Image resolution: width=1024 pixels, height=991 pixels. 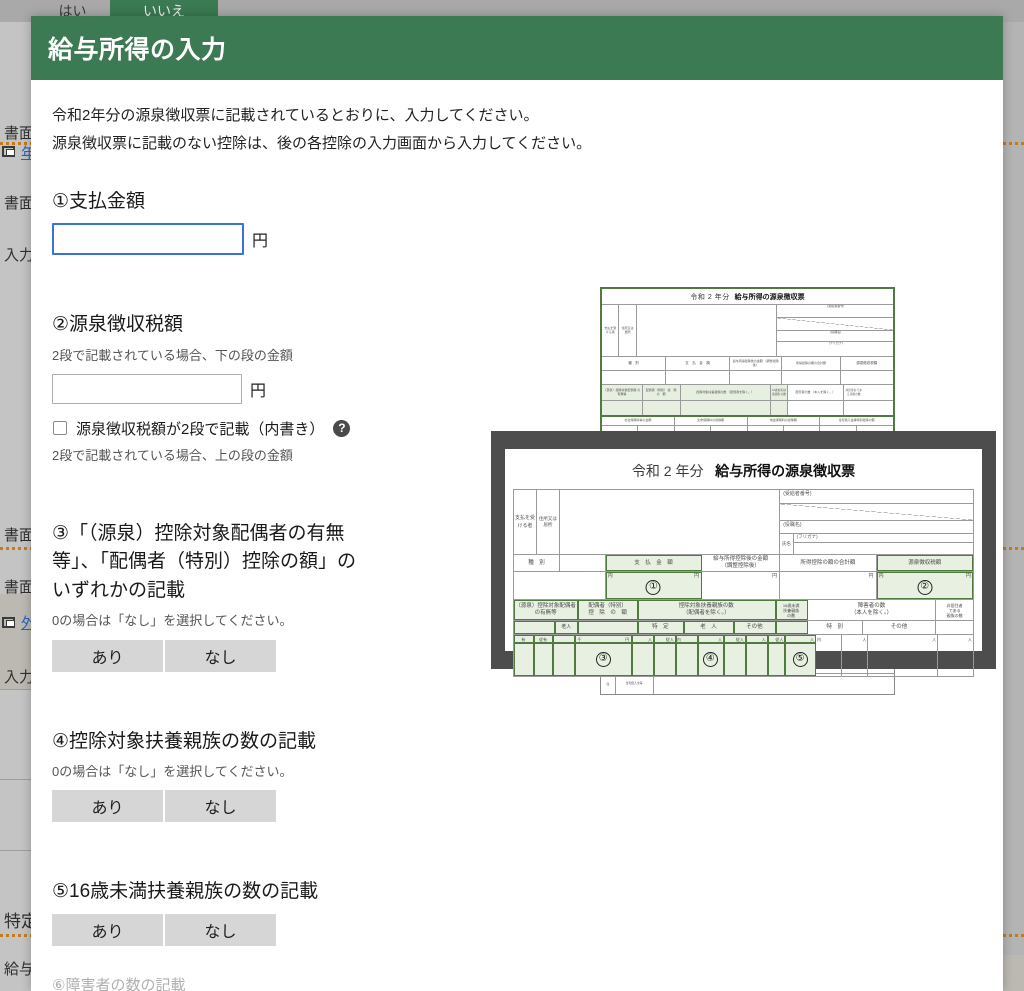 I want to click on payment-amount-input, so click(x=148, y=239).